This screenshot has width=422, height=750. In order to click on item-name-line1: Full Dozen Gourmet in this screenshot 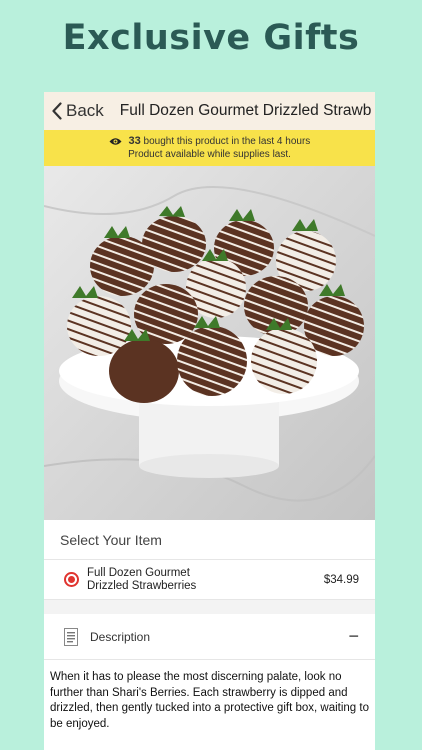, I will do `click(138, 572)`.